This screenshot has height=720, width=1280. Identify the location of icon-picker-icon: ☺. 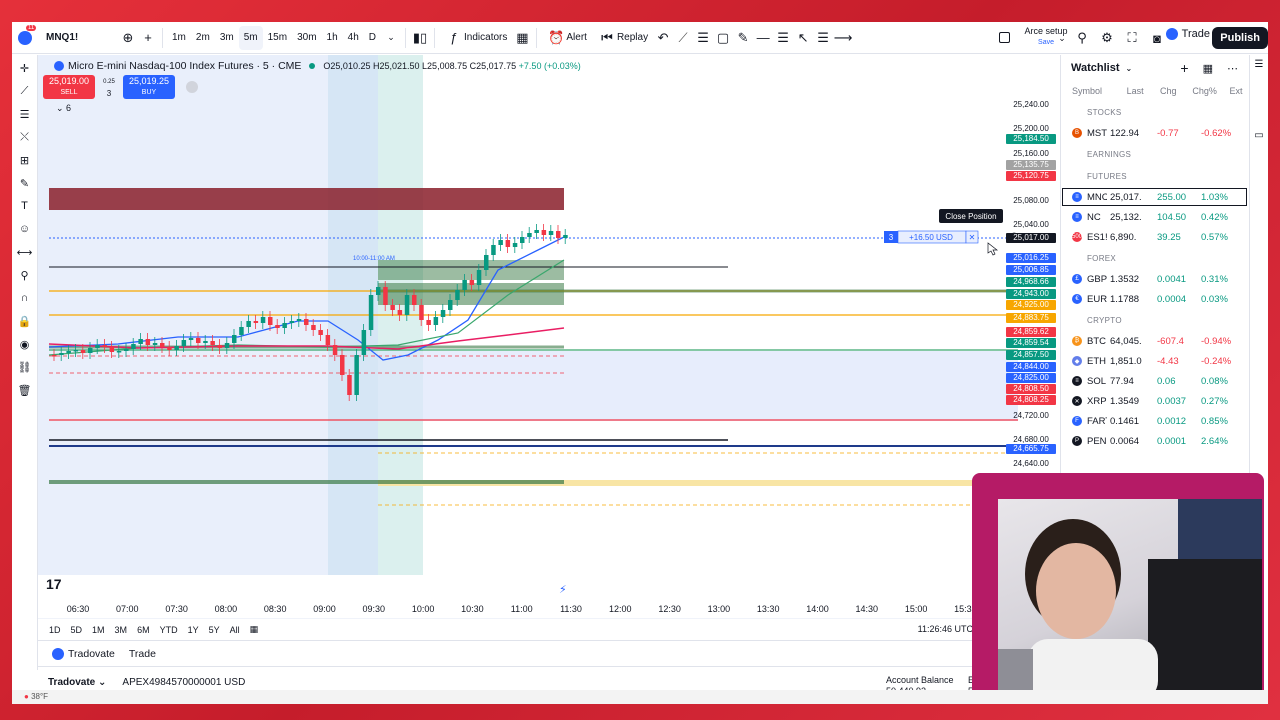
(25, 229).